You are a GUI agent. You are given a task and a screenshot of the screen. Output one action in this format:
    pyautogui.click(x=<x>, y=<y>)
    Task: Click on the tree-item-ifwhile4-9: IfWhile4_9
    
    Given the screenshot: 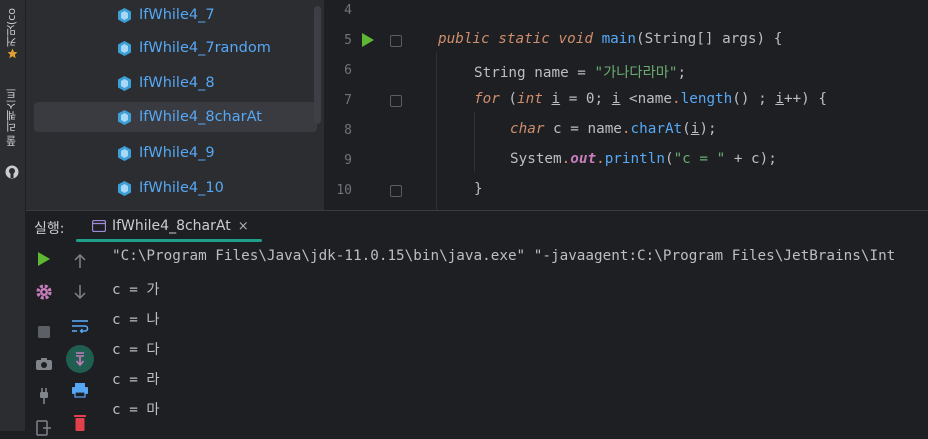 What is the action you would take?
    pyautogui.click(x=175, y=153)
    